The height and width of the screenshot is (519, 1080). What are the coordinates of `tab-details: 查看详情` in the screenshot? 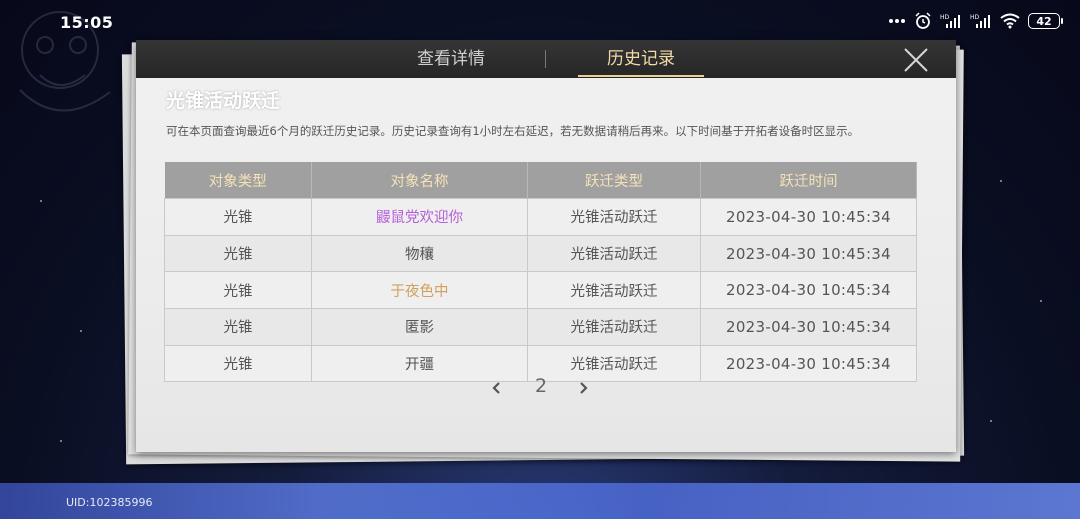 It's located at (451, 59).